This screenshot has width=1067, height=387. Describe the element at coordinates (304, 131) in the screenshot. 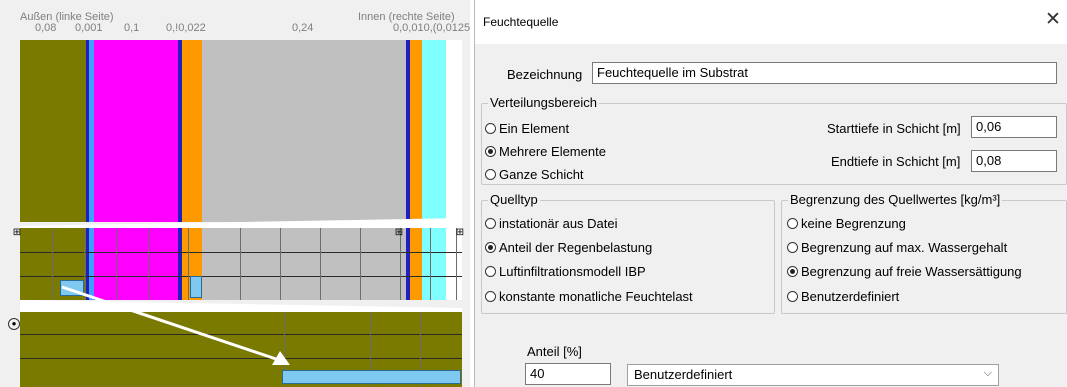

I see `layer-concrete` at that location.